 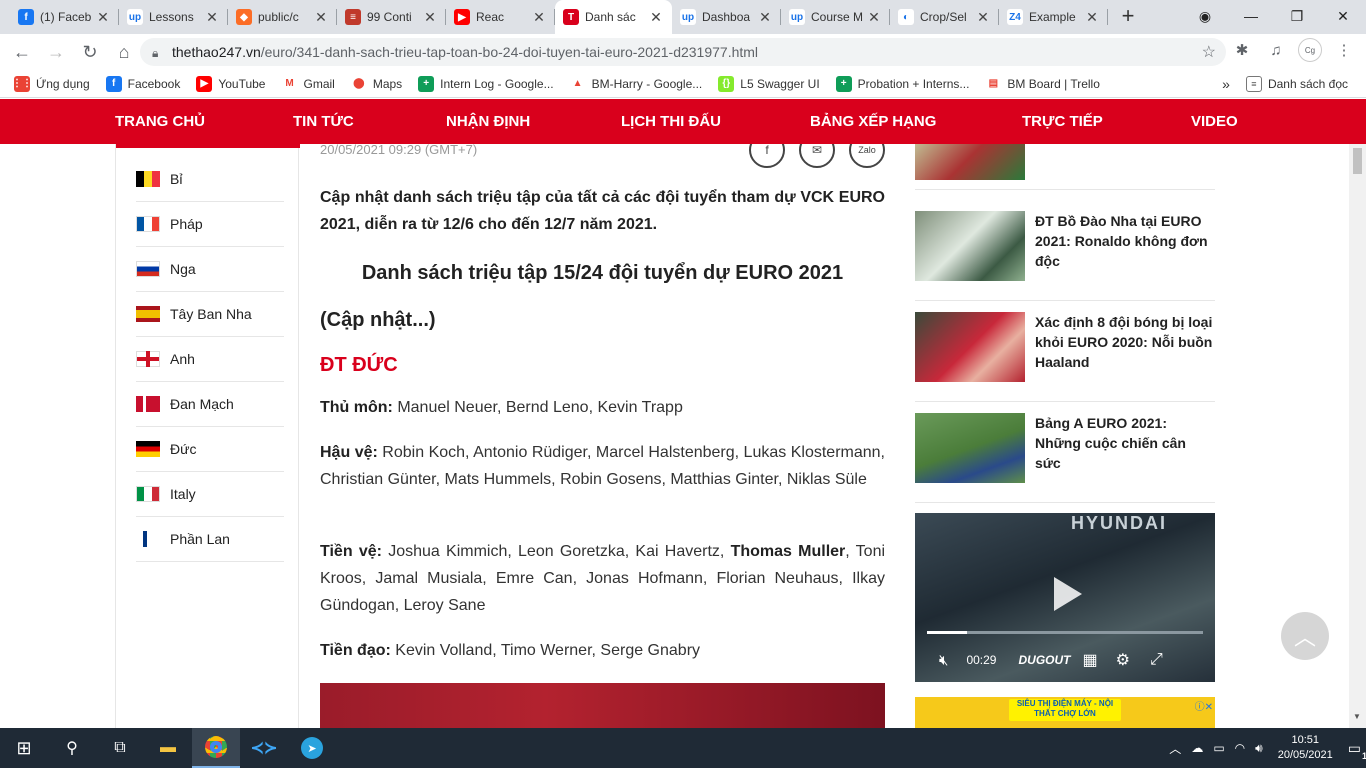 What do you see at coordinates (768, 83) in the screenshot?
I see `bookmark-7: {} L5 Swagger UI` at bounding box center [768, 83].